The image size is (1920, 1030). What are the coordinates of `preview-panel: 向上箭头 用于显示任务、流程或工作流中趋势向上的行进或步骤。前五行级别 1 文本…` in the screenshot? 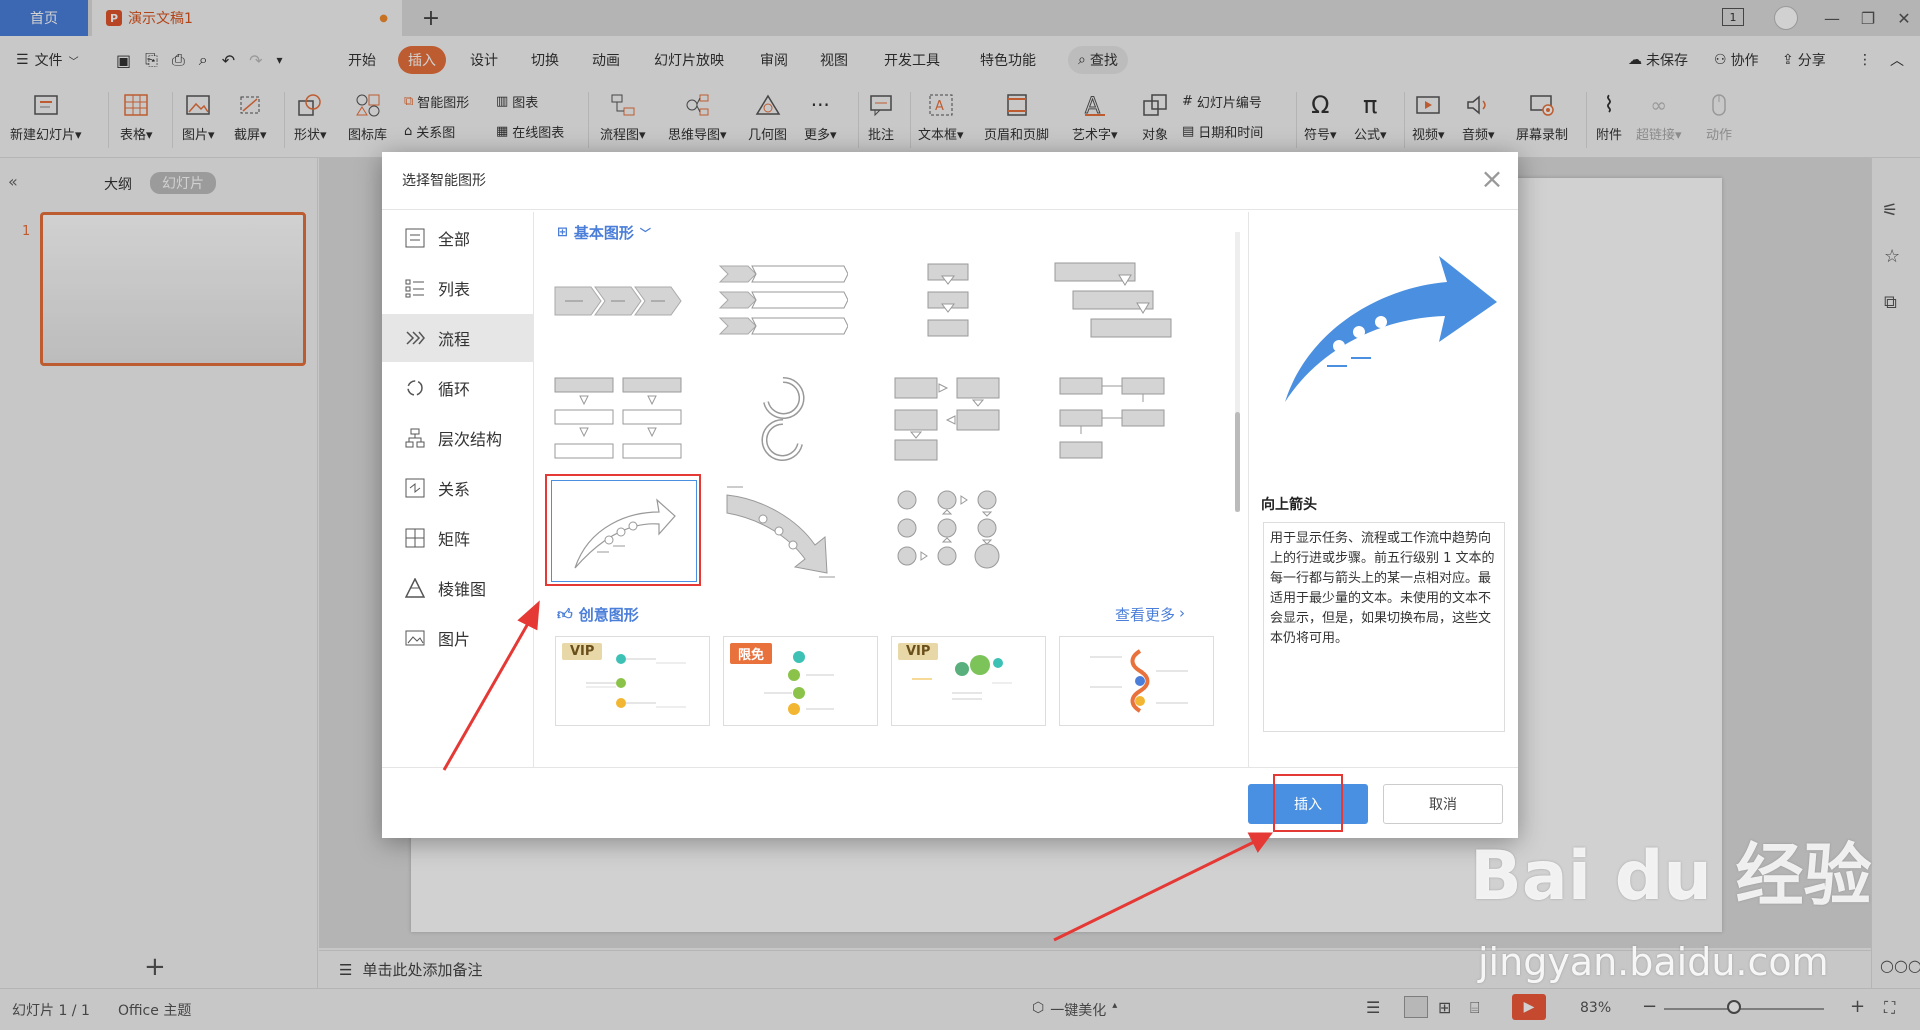 It's located at (1383, 489).